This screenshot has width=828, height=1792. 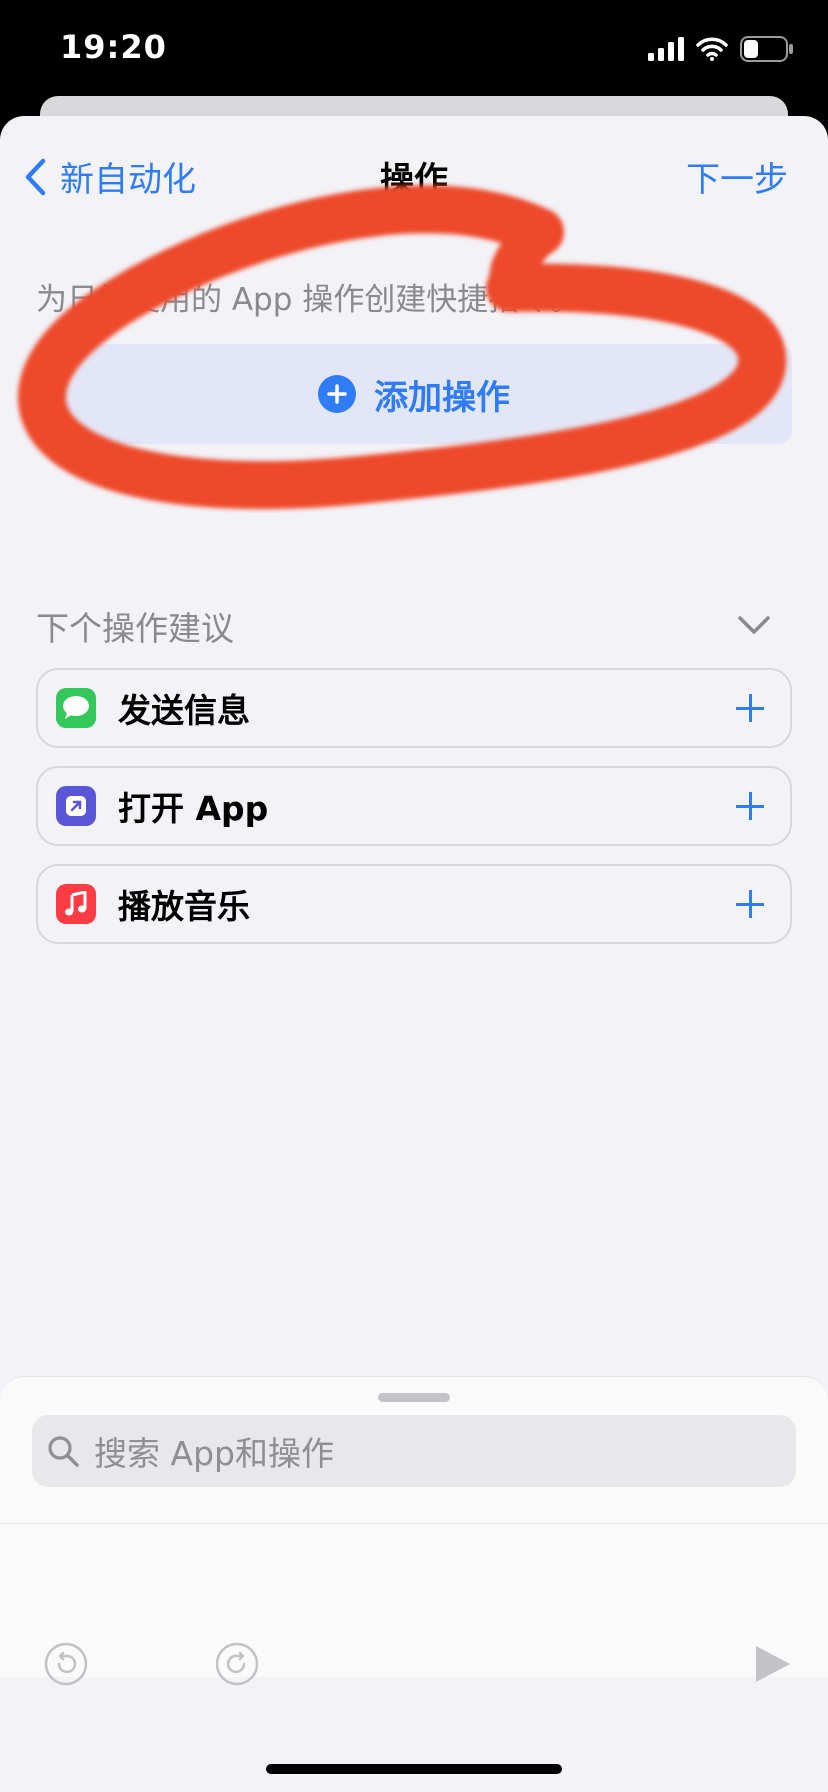 I want to click on description-text: 为日常使用的 App 操作创建快捷指令。, so click(x=309, y=300).